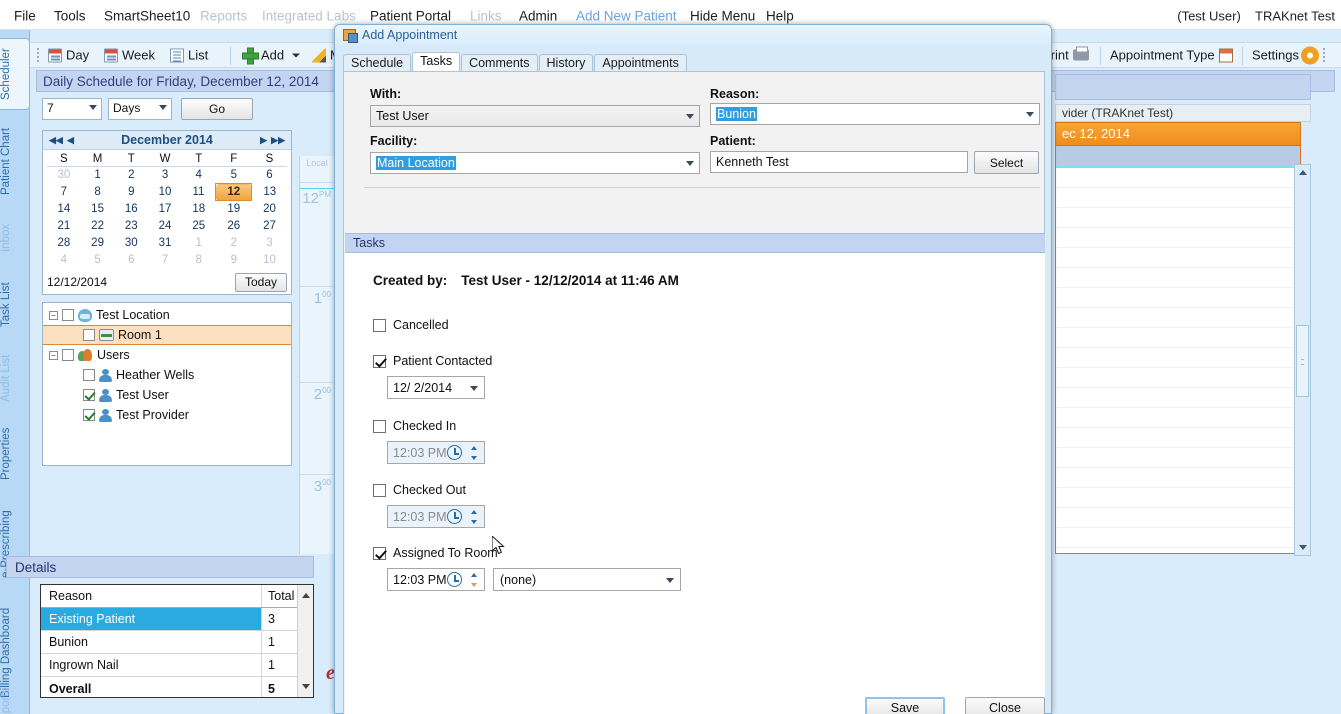  I want to click on clock-icon, so click(454, 516).